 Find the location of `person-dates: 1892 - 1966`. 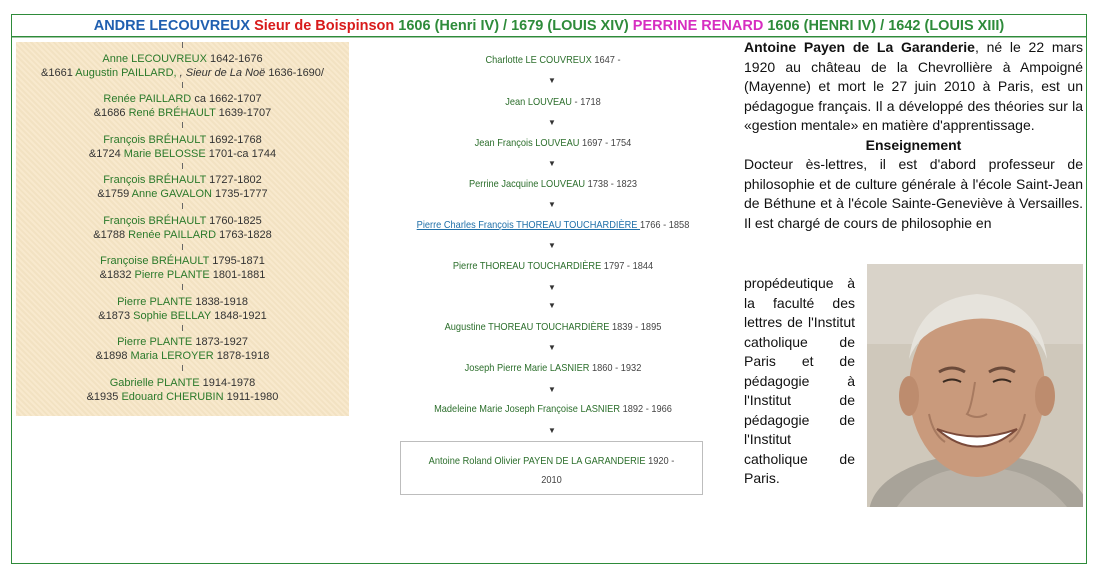

person-dates: 1892 - 1966 is located at coordinates (647, 409).